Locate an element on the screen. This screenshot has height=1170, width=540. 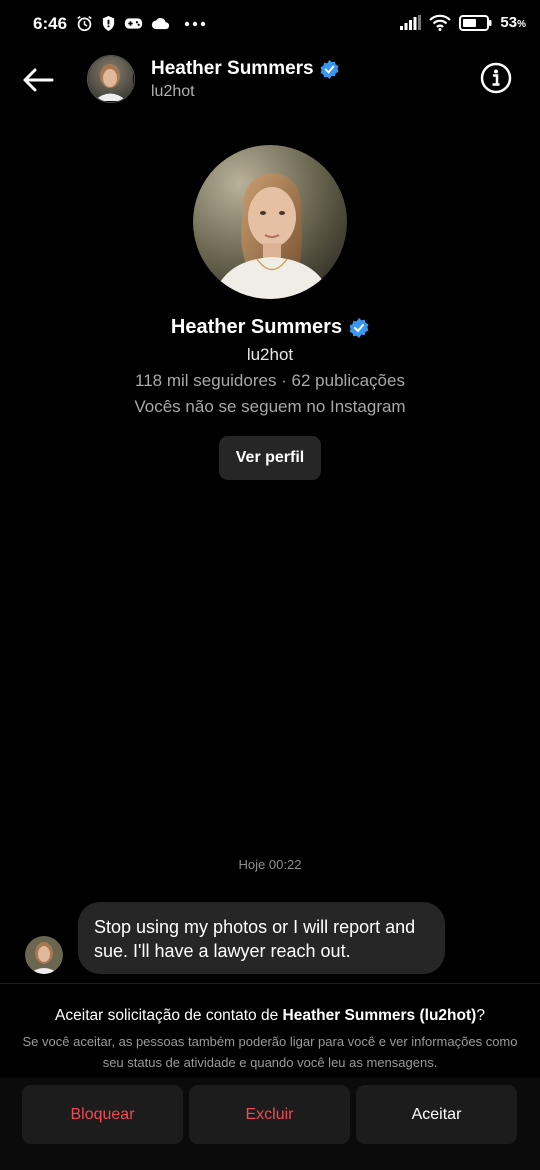
info-button is located at coordinates (496, 78).